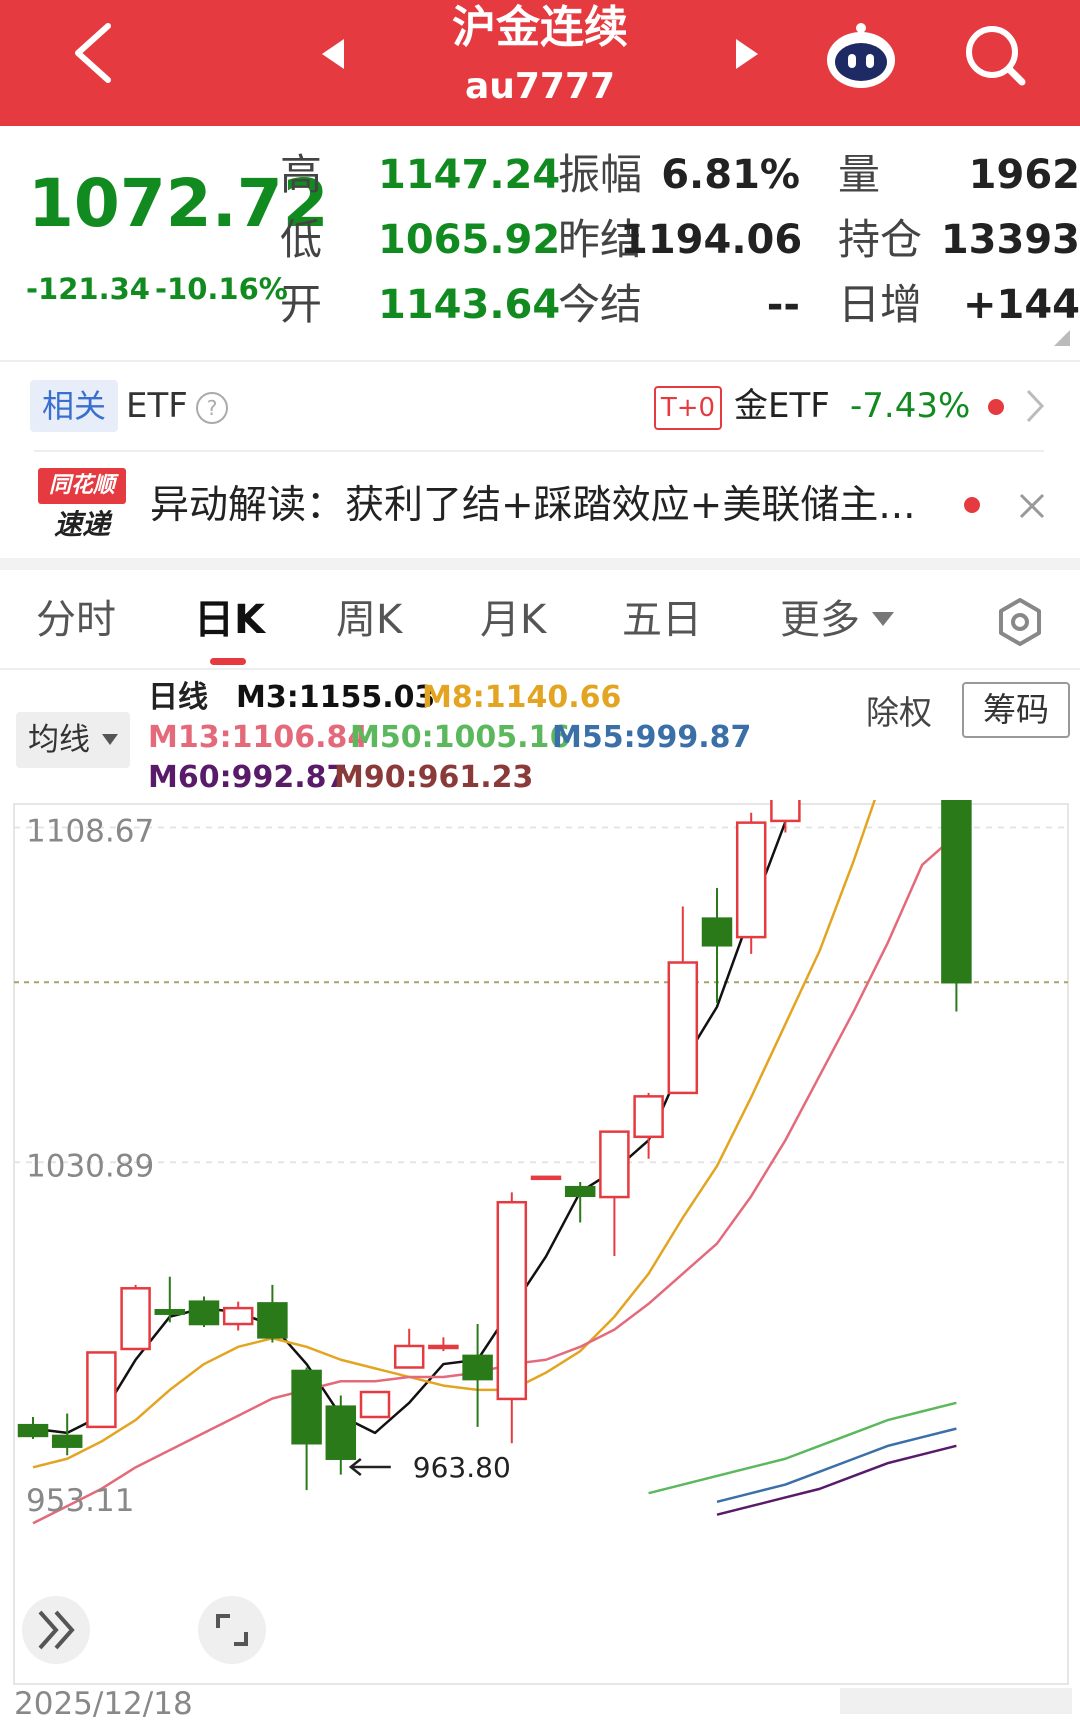 This screenshot has width=1080, height=1724. What do you see at coordinates (1035, 406) in the screenshot?
I see `chevron-right-icon` at bounding box center [1035, 406].